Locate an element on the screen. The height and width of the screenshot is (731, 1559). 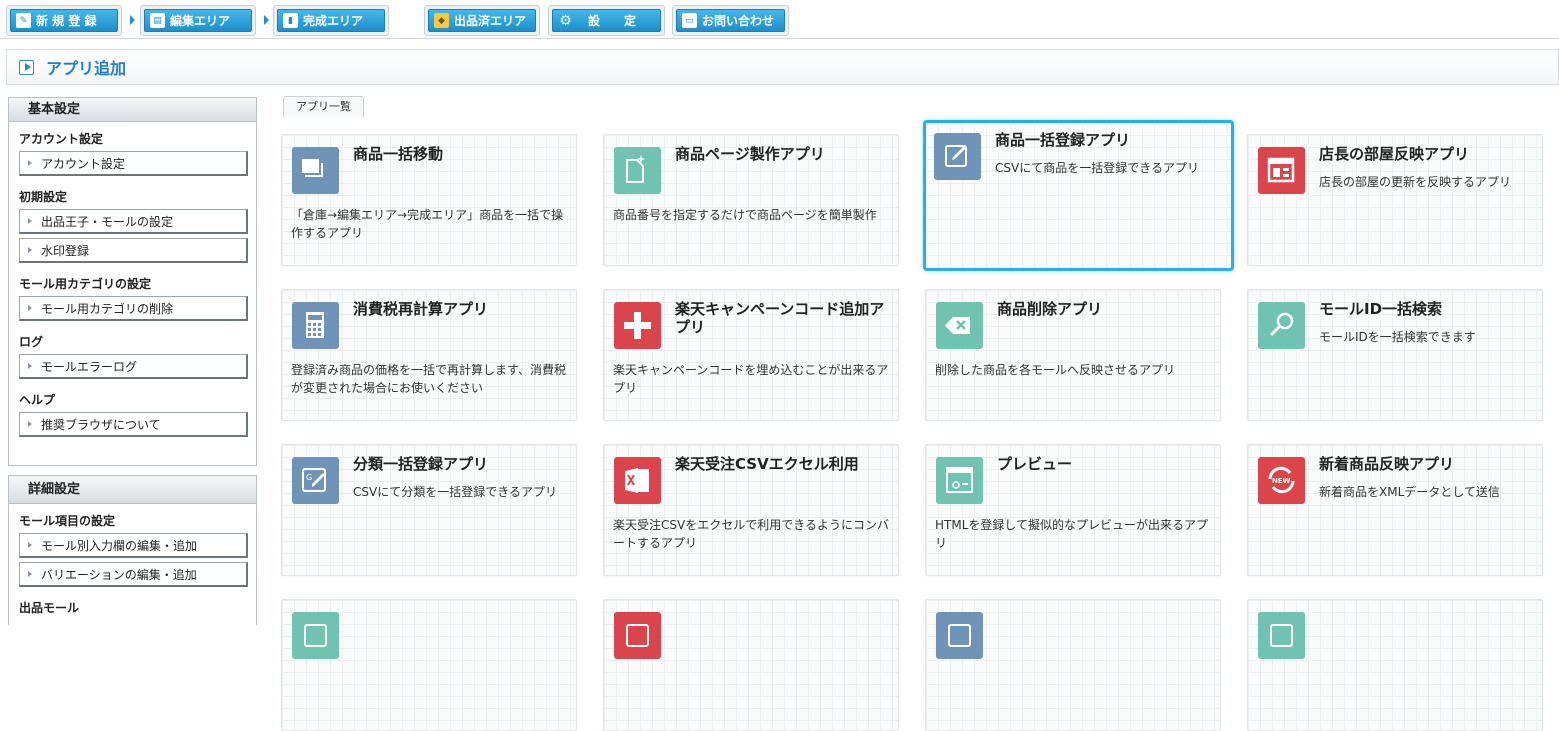
tab-app-list: アプリ一覧 is located at coordinates (323, 106).